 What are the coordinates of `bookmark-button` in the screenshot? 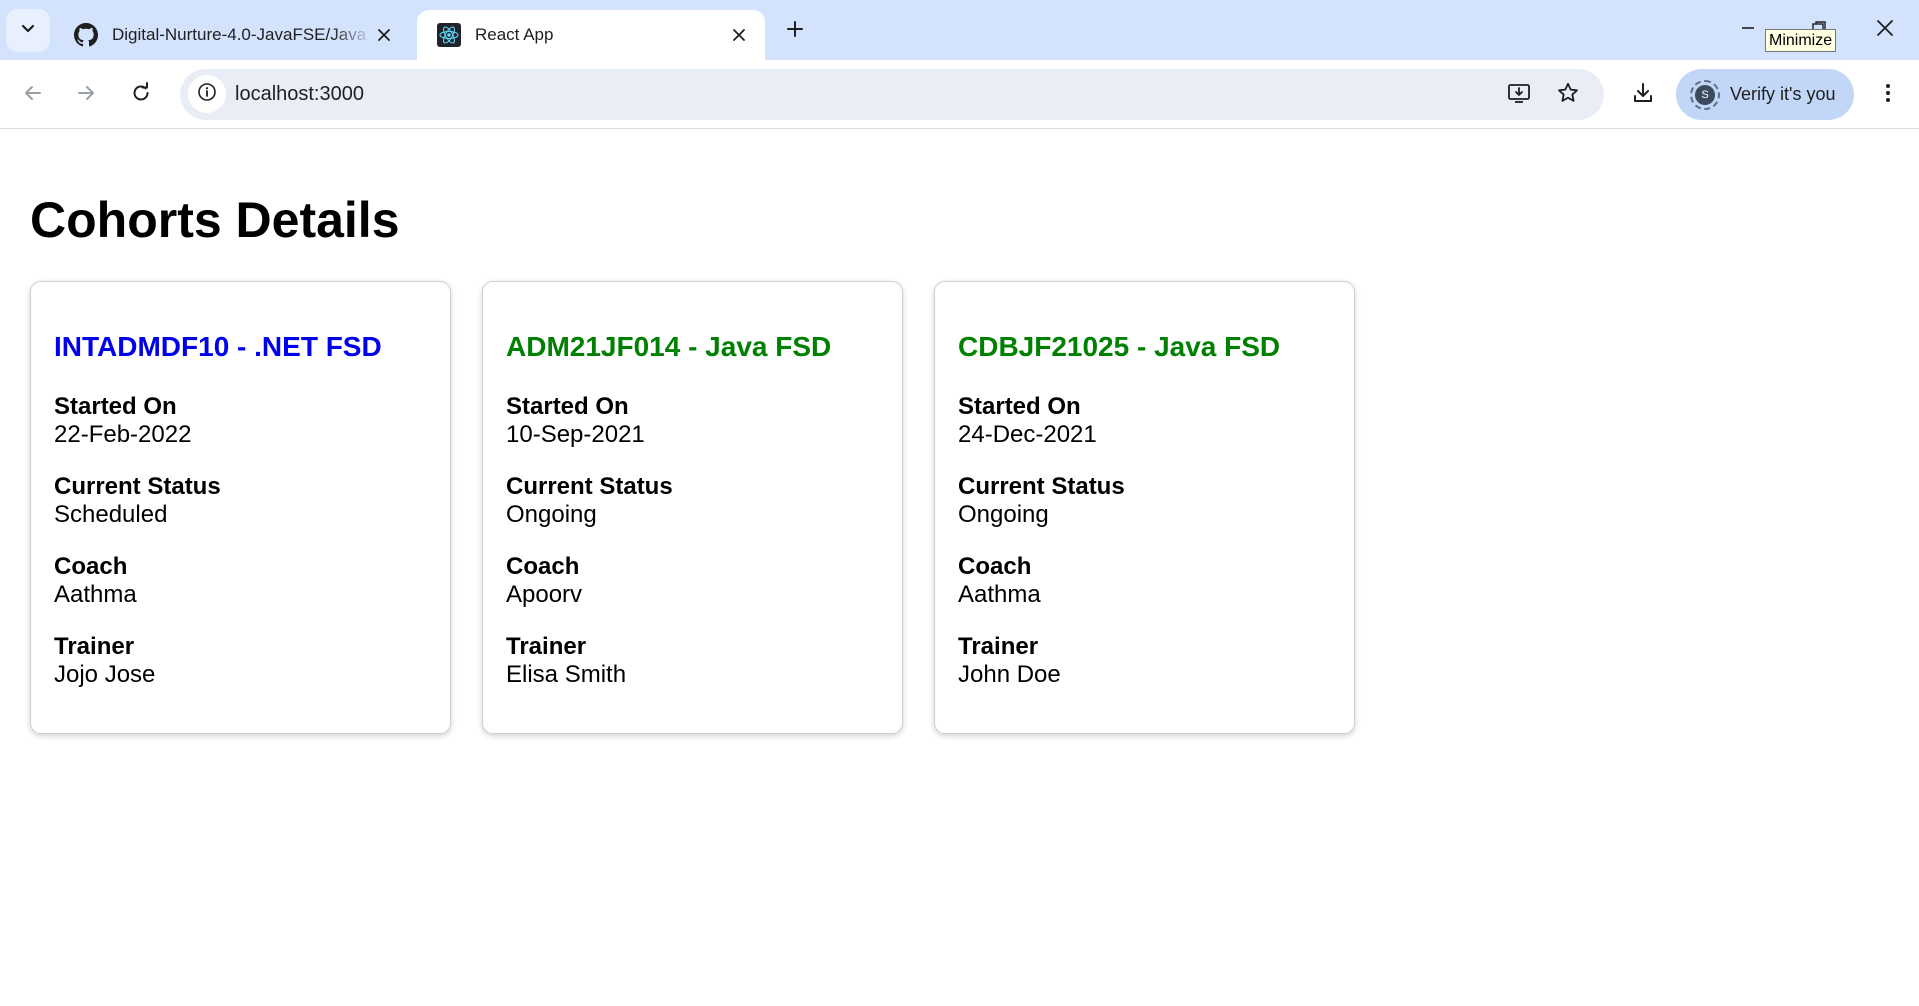 It's located at (1568, 95).